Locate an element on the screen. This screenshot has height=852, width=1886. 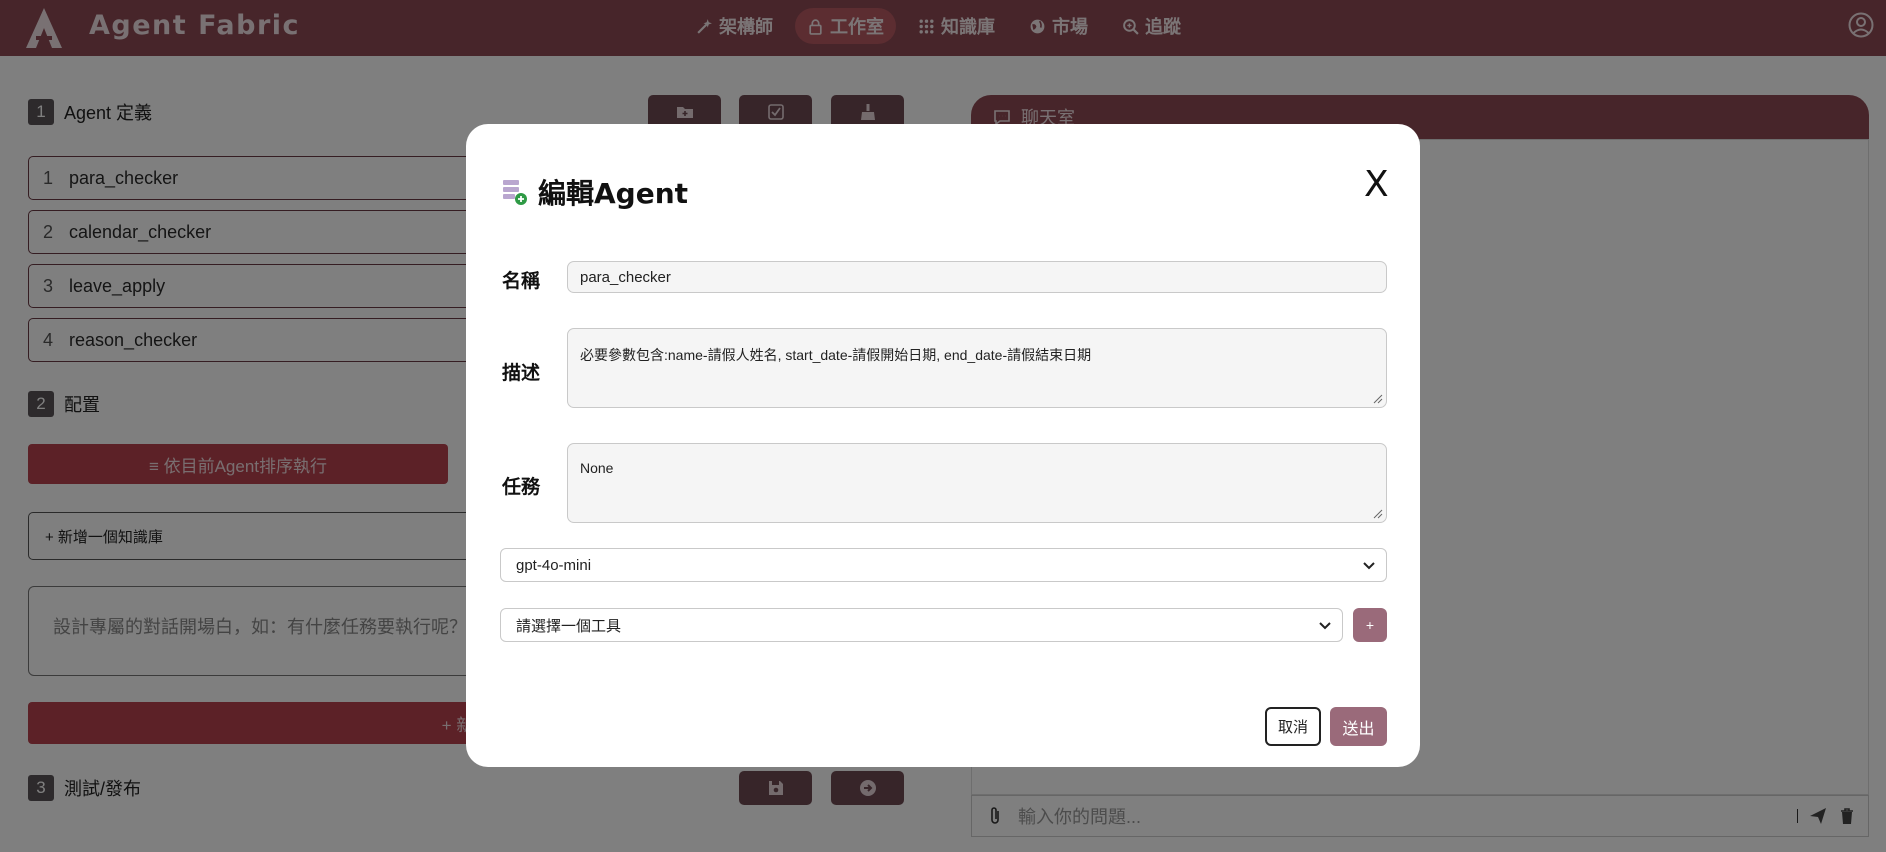
close-button: X is located at coordinates (1376, 184).